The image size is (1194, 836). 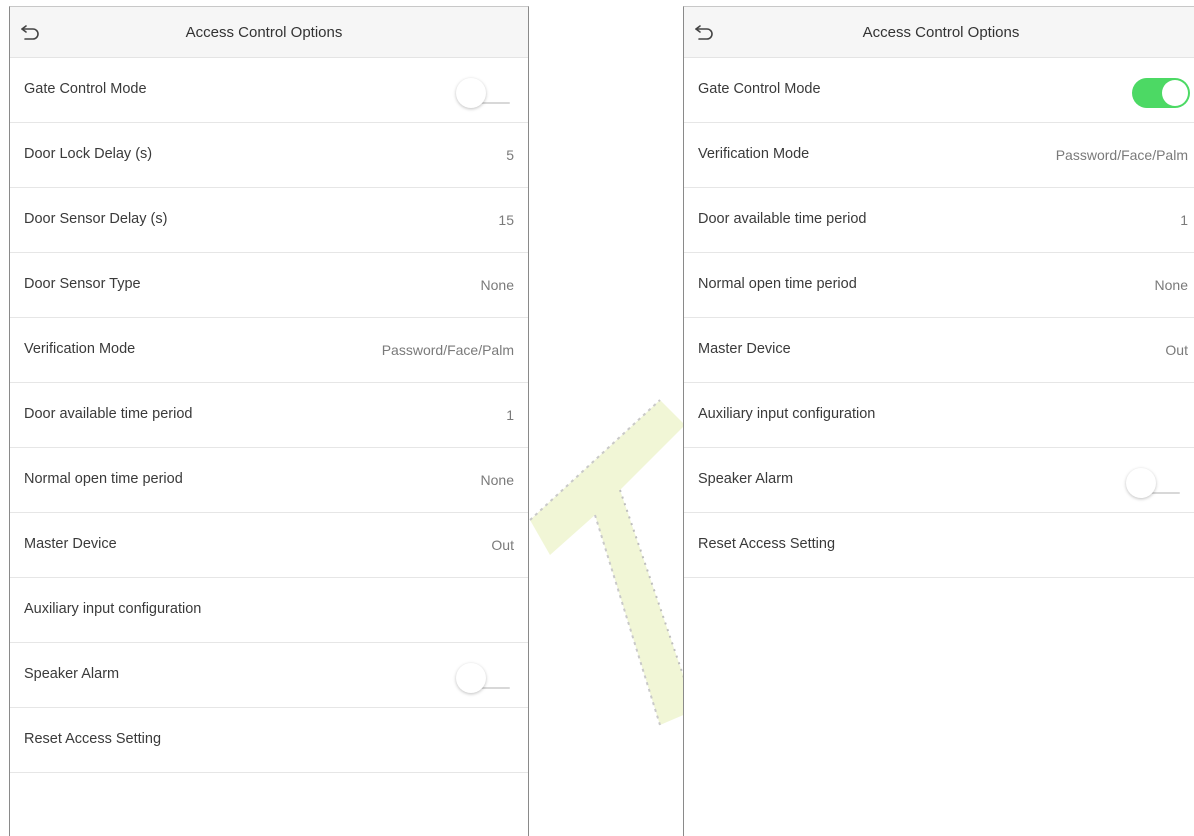 I want to click on row-door-sensor-delay: Door Sensor Delay (s) 15, so click(x=269, y=220).